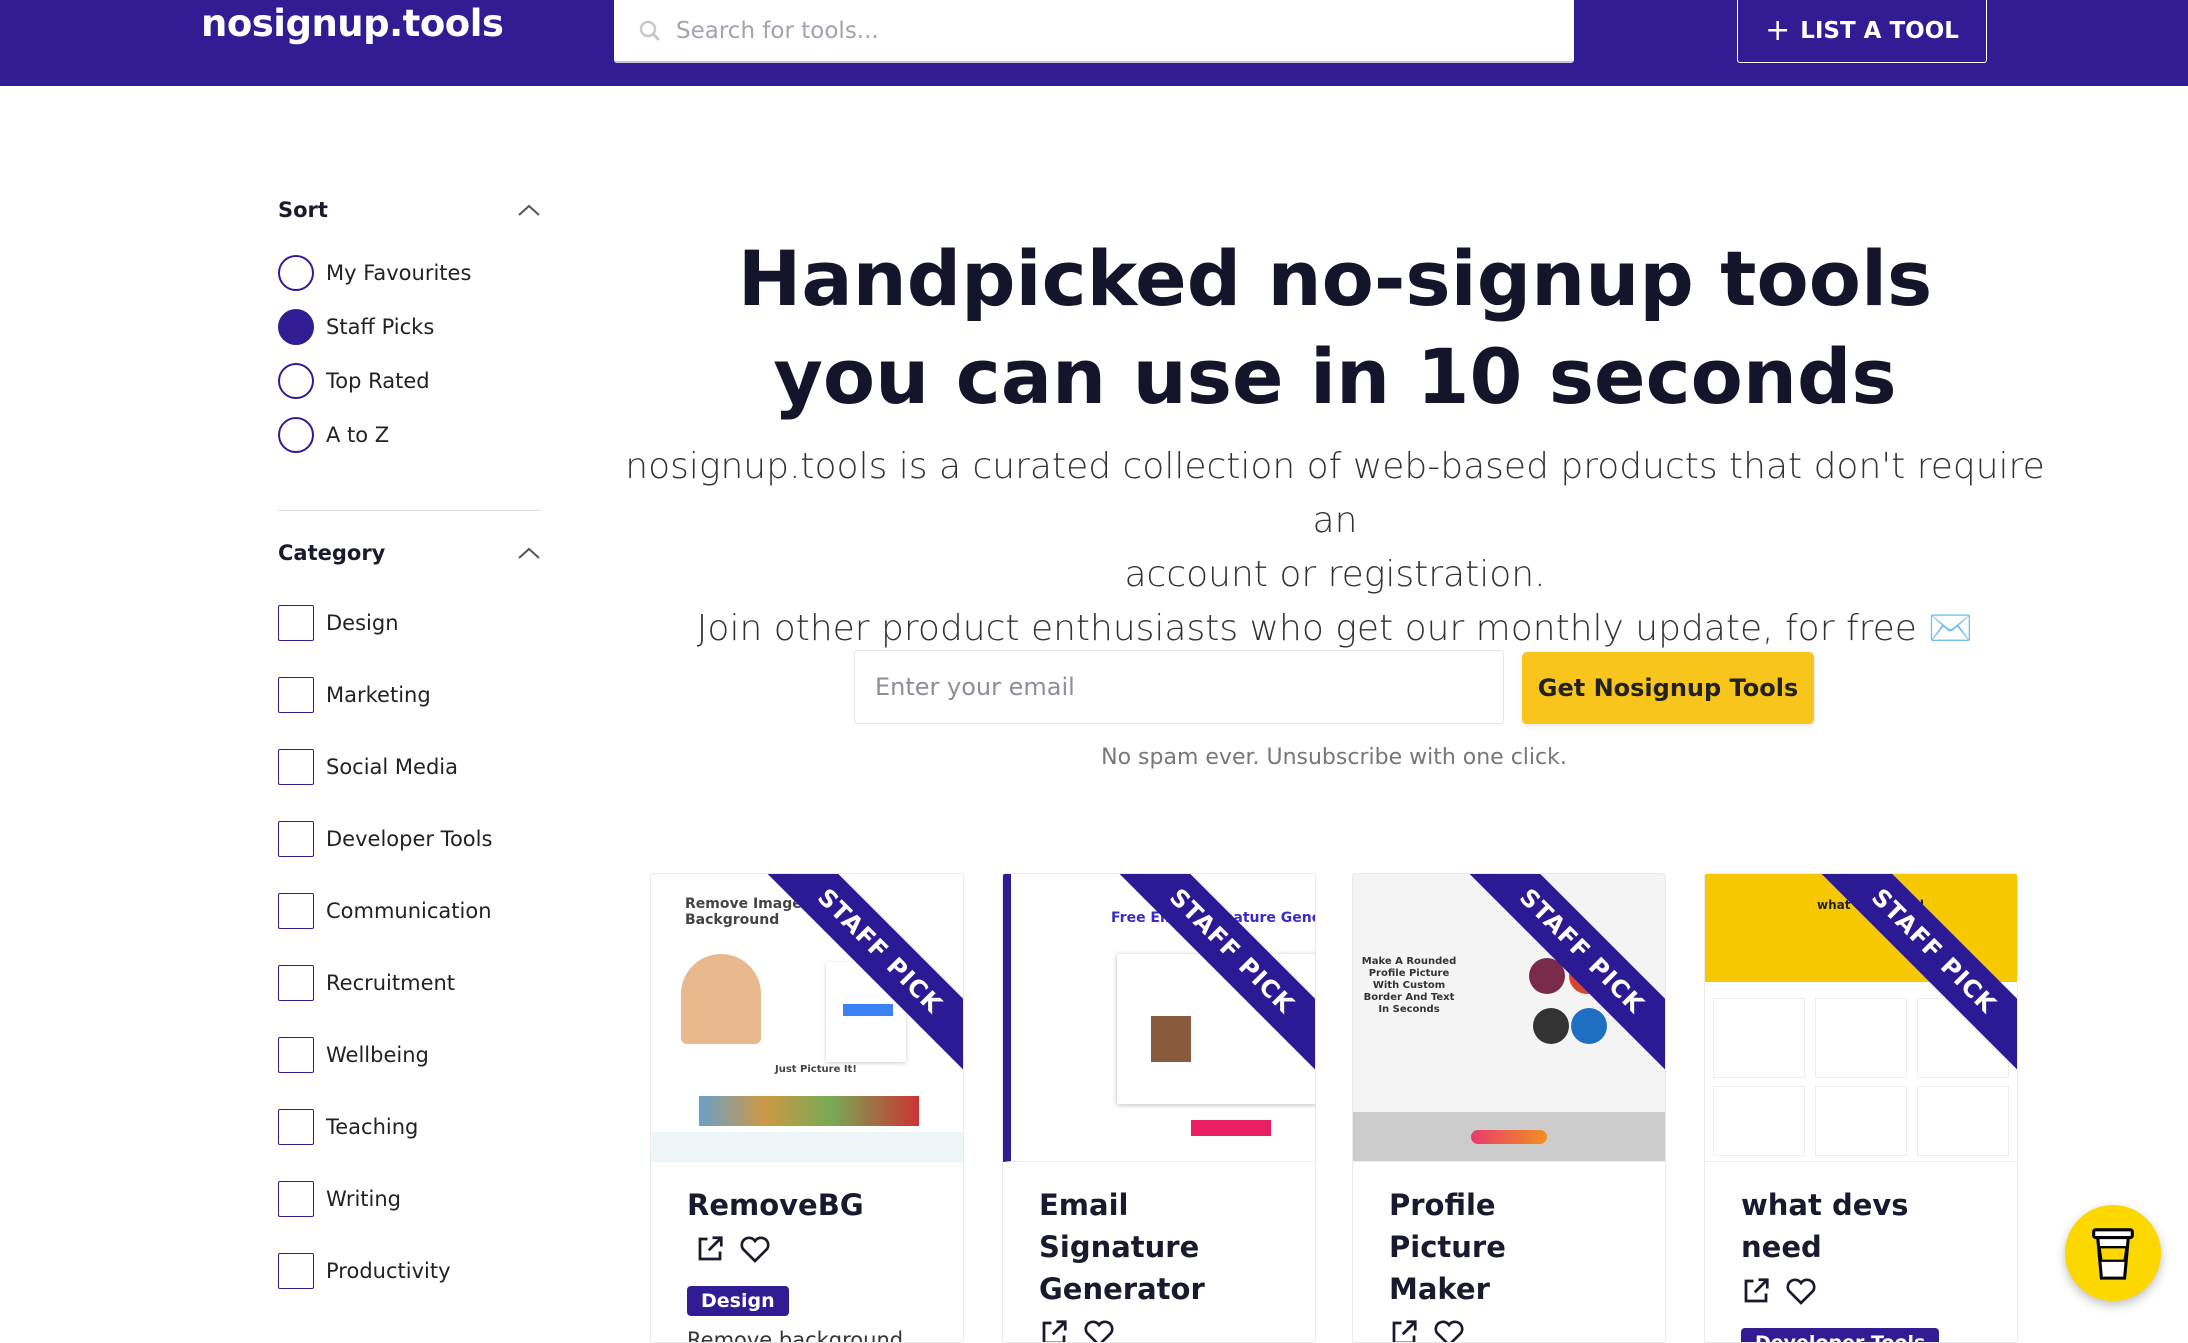 The height and width of the screenshot is (1343, 2188). I want to click on card-title: what devs need, so click(1861, 1236).